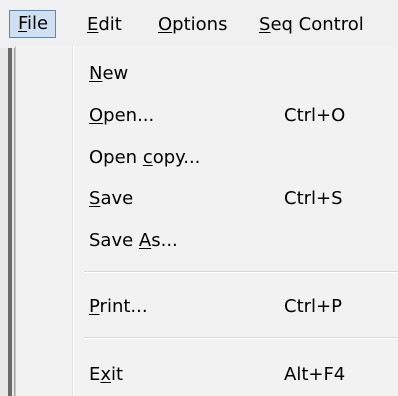 The height and width of the screenshot is (396, 398). Describe the element at coordinates (96, 115) in the screenshot. I see `access-key: O` at that location.